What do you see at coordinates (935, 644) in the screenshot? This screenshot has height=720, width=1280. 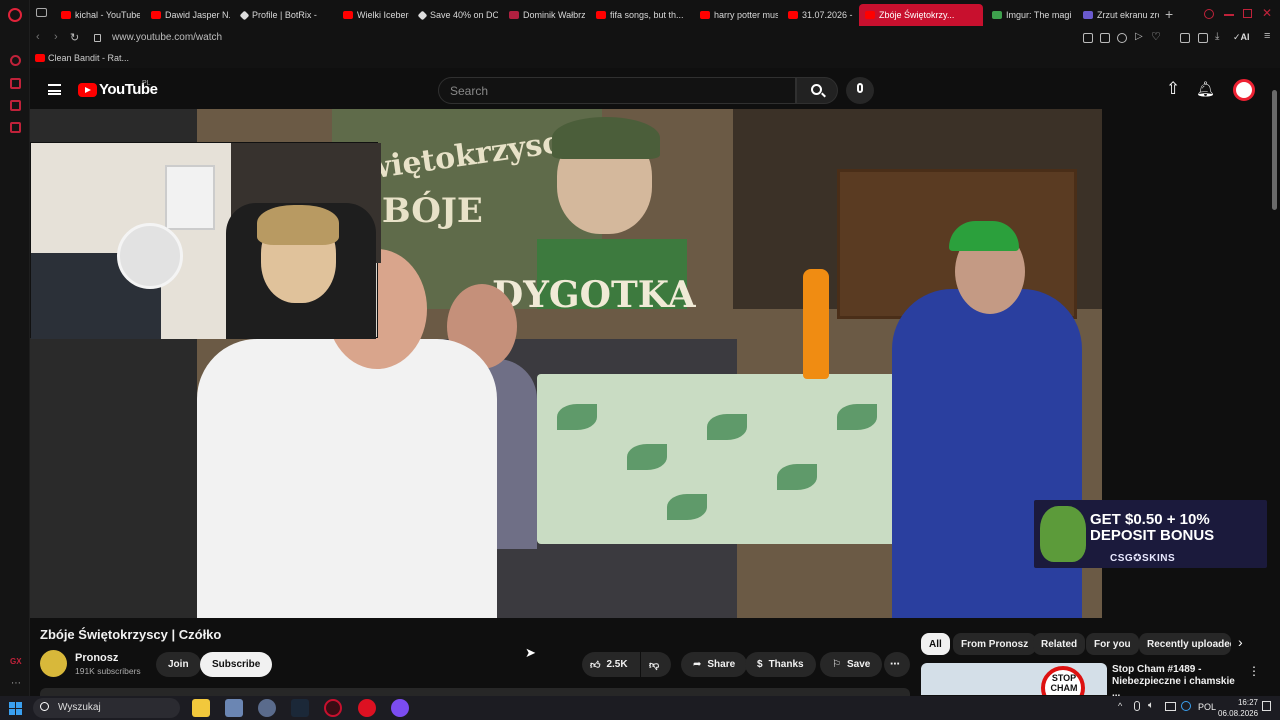 I see `filter-chip: All` at bounding box center [935, 644].